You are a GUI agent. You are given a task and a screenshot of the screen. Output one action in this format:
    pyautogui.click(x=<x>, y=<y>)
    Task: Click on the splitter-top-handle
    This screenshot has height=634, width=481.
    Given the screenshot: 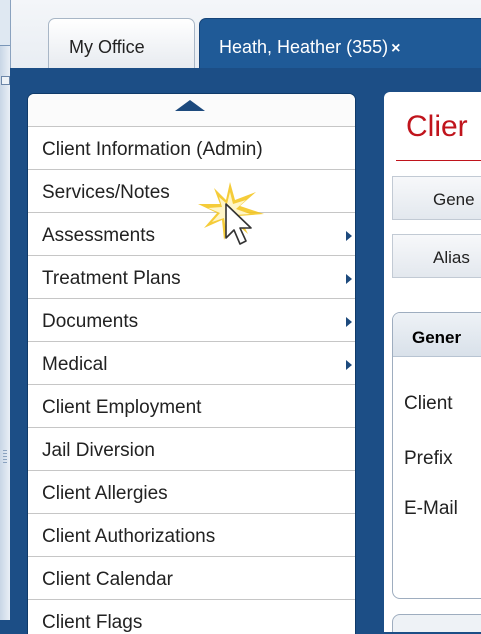 What is the action you would take?
    pyautogui.click(x=5, y=23)
    